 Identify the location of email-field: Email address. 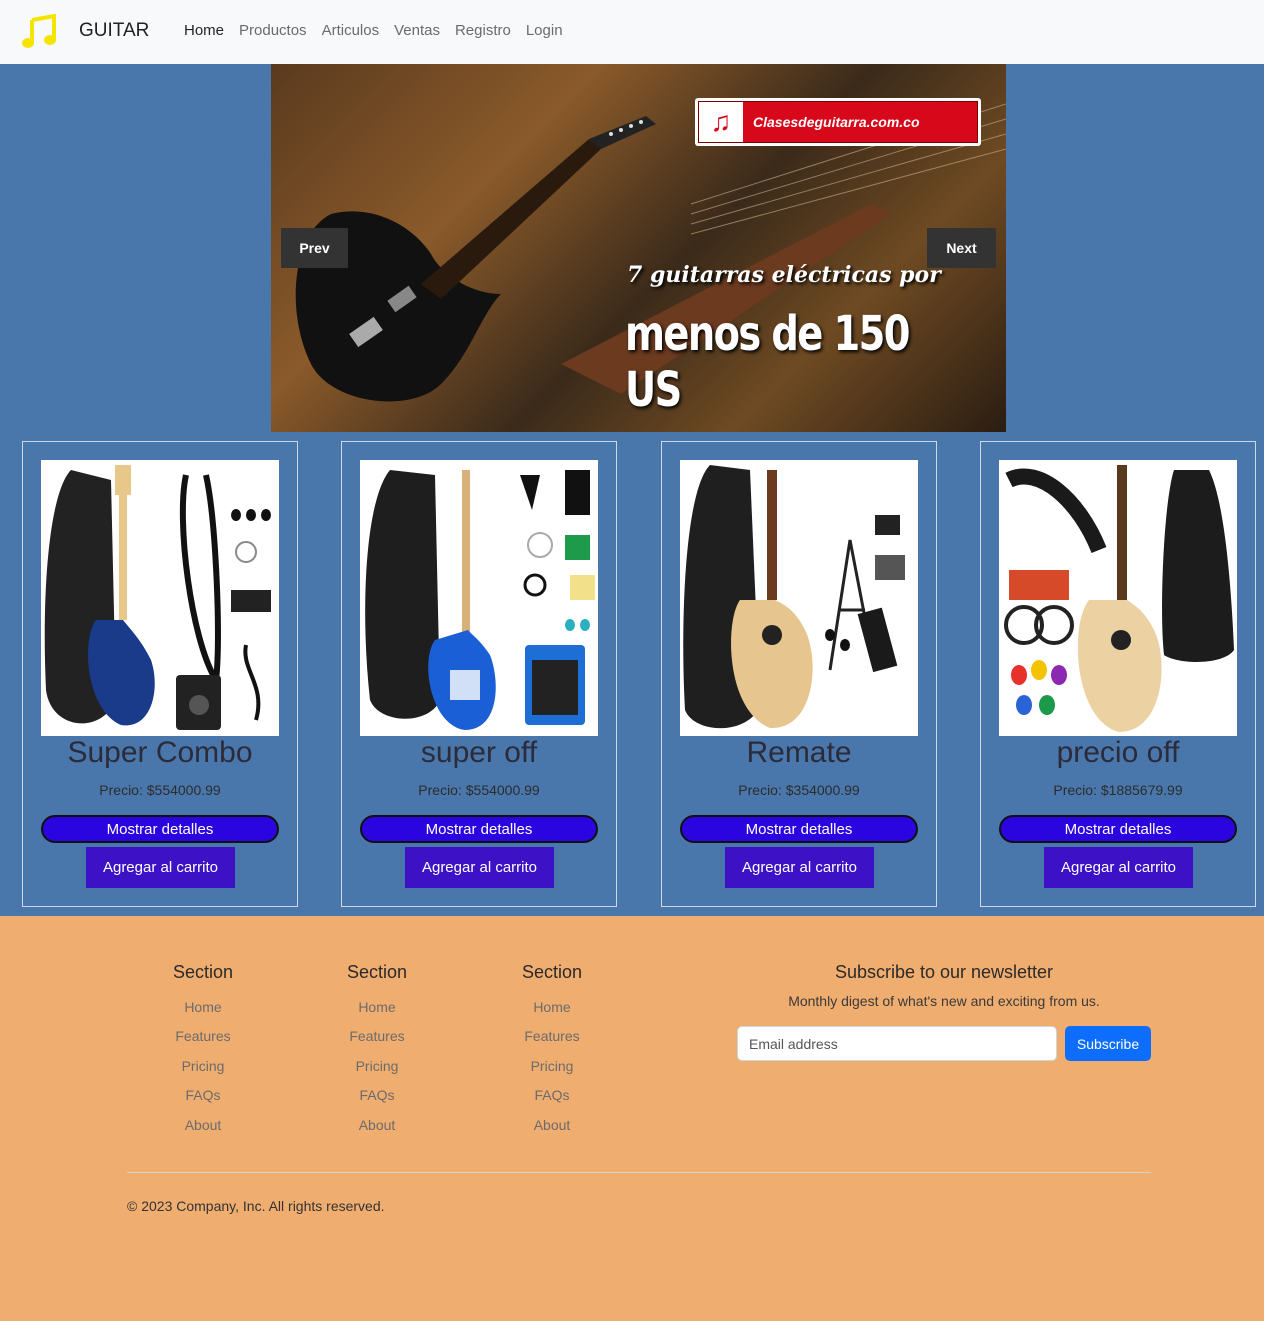
(897, 1043).